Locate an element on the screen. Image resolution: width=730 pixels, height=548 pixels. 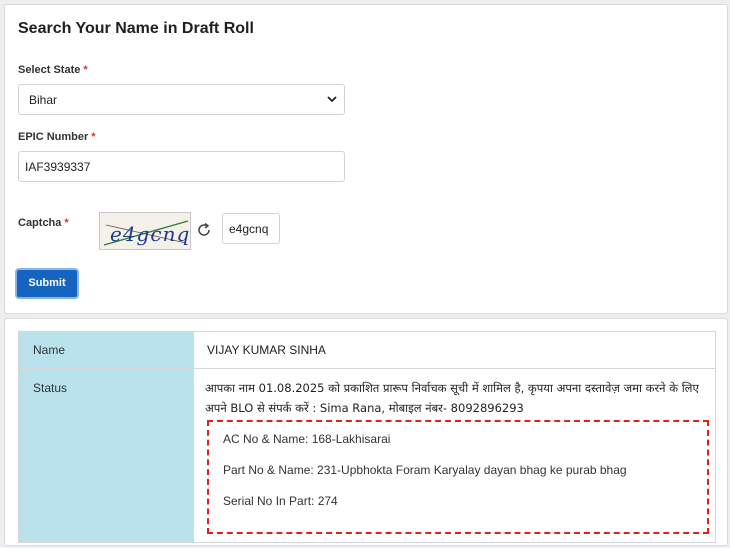
name-header: Name is located at coordinates (106, 350).